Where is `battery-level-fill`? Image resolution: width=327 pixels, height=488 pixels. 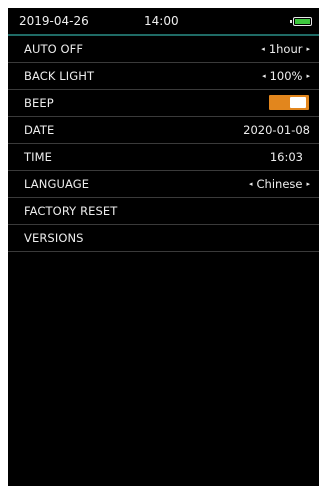 battery-level-fill is located at coordinates (302, 21).